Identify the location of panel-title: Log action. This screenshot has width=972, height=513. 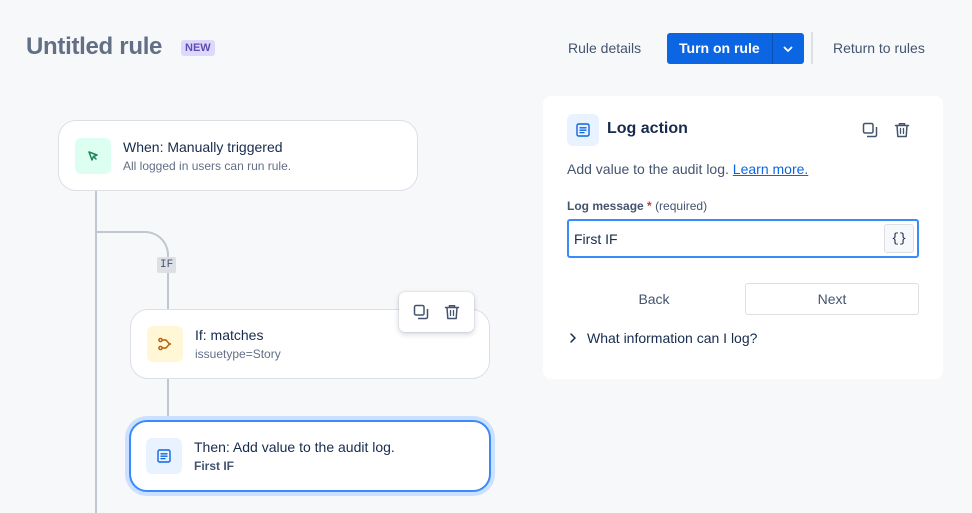
(647, 128).